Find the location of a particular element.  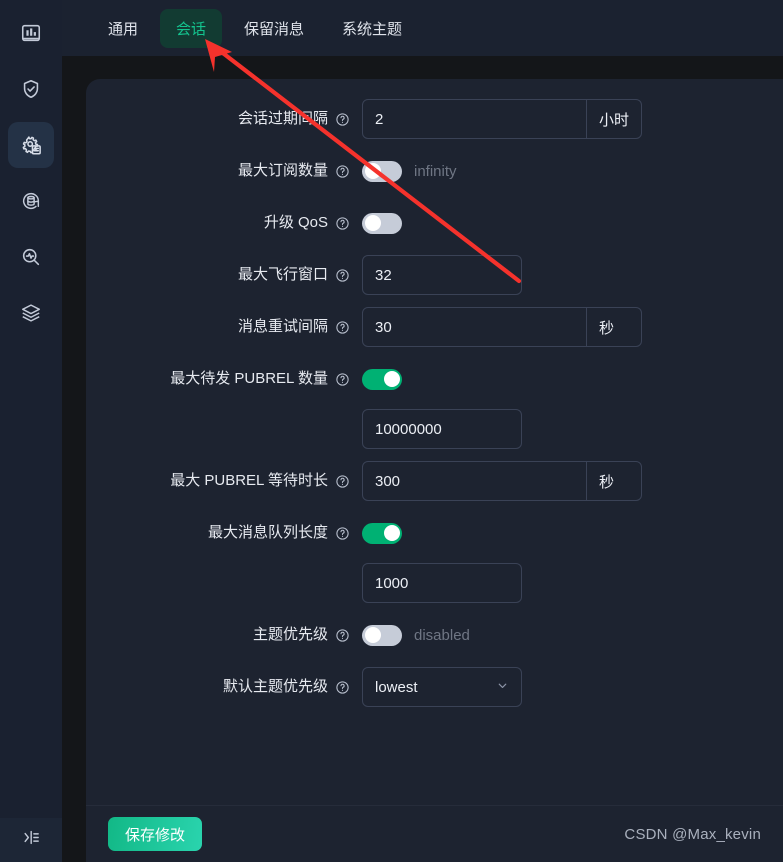

topic-priority-toggle is located at coordinates (382, 635).